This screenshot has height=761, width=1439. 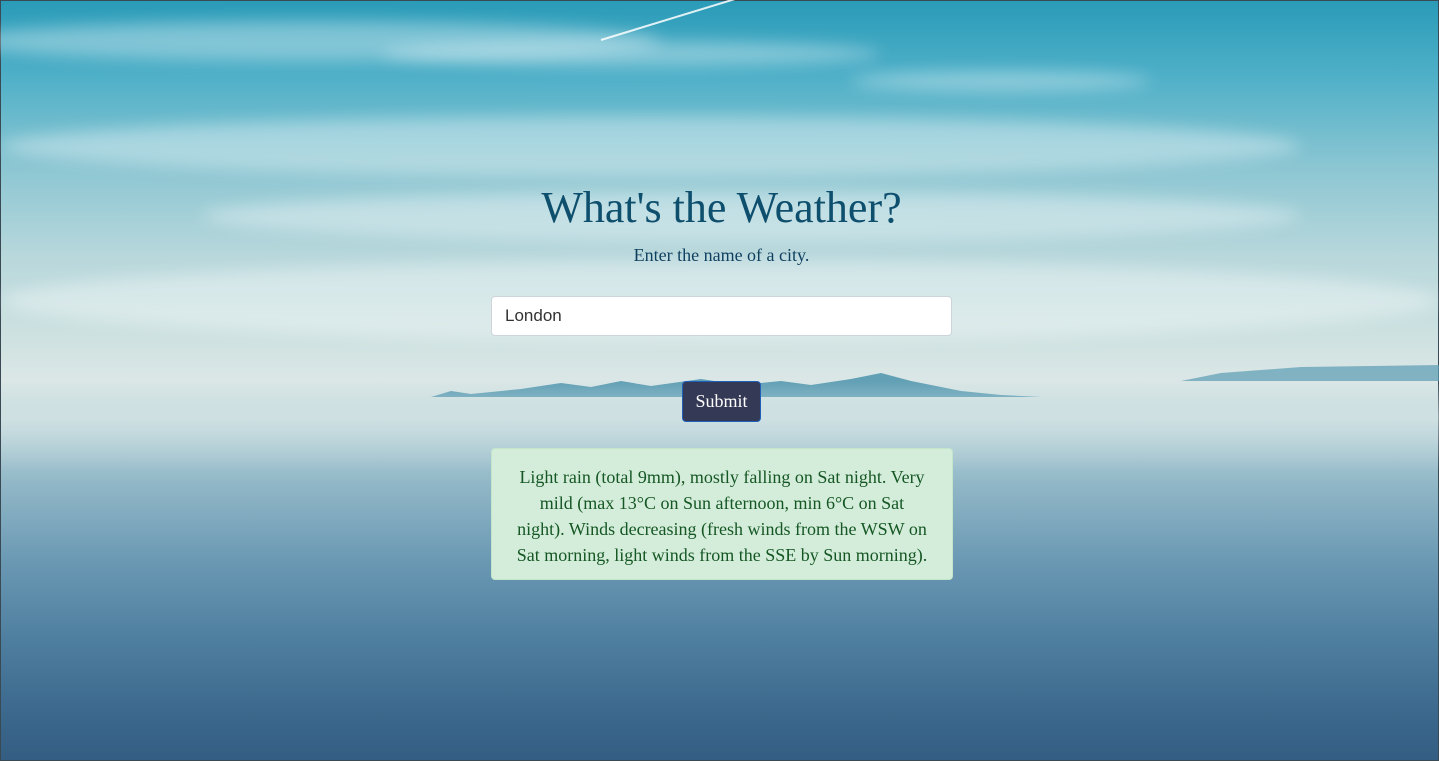 What do you see at coordinates (721, 255) in the screenshot?
I see `page-subtitle: Enter the name of a city.` at bounding box center [721, 255].